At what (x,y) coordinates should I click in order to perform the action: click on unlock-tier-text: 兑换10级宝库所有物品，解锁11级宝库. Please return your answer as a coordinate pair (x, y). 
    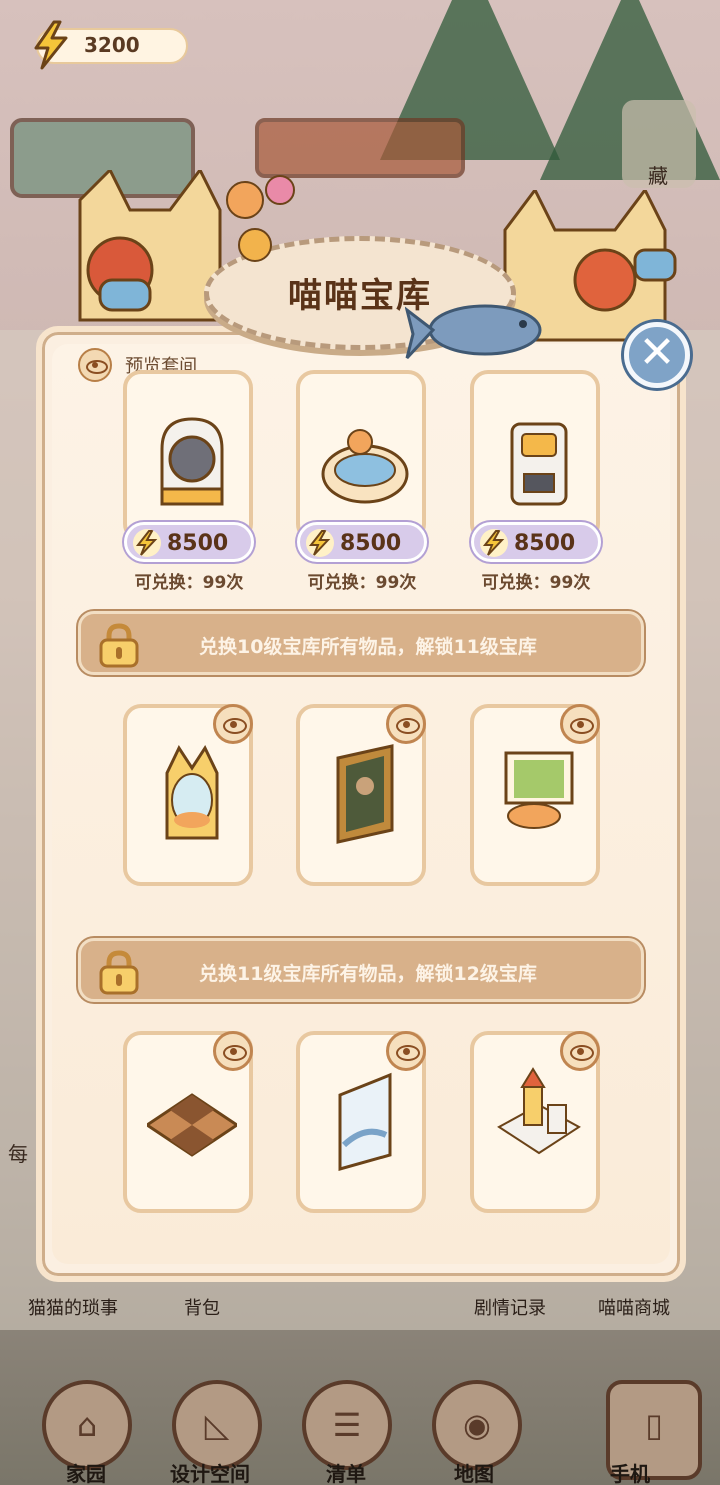
    Looking at the image, I should click on (368, 647).